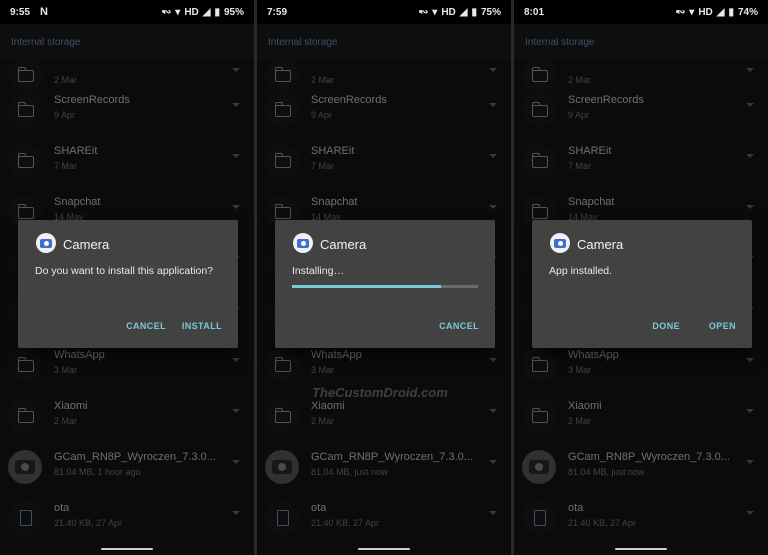 The width and height of the screenshot is (768, 555). I want to click on camera-icon, so click(282, 467).